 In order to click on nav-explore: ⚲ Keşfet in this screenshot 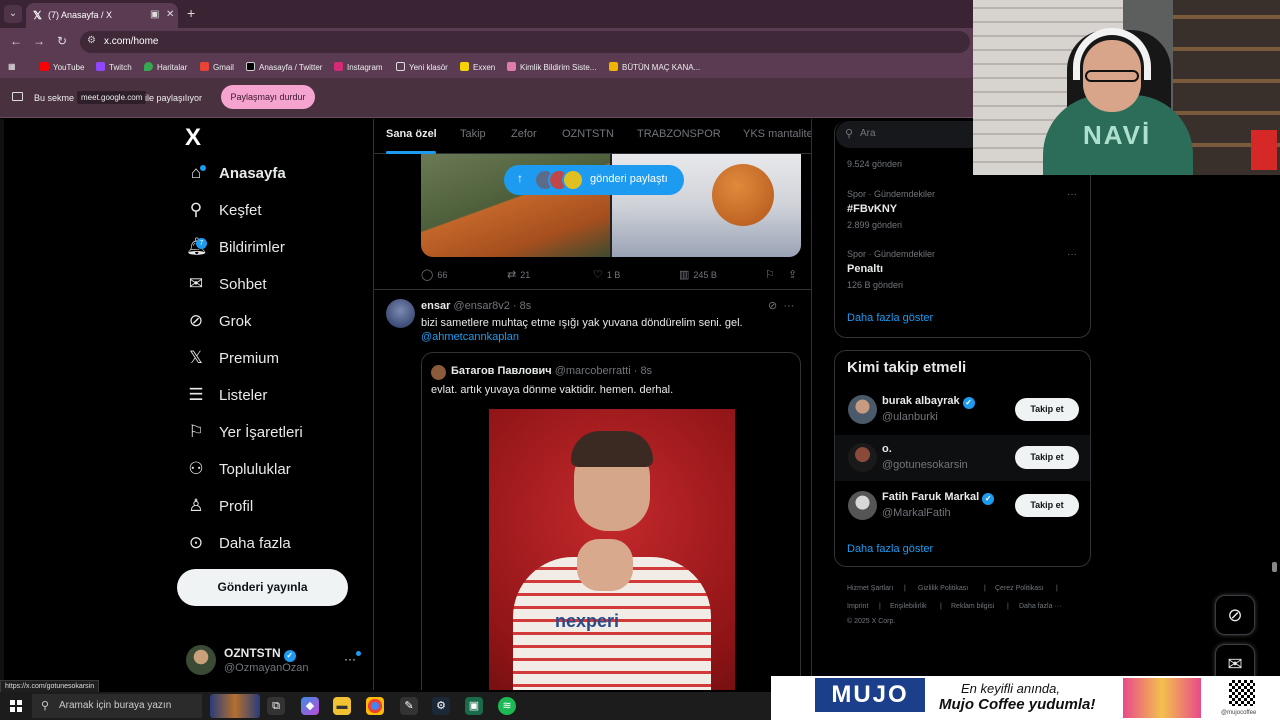, I will do `click(224, 215)`.